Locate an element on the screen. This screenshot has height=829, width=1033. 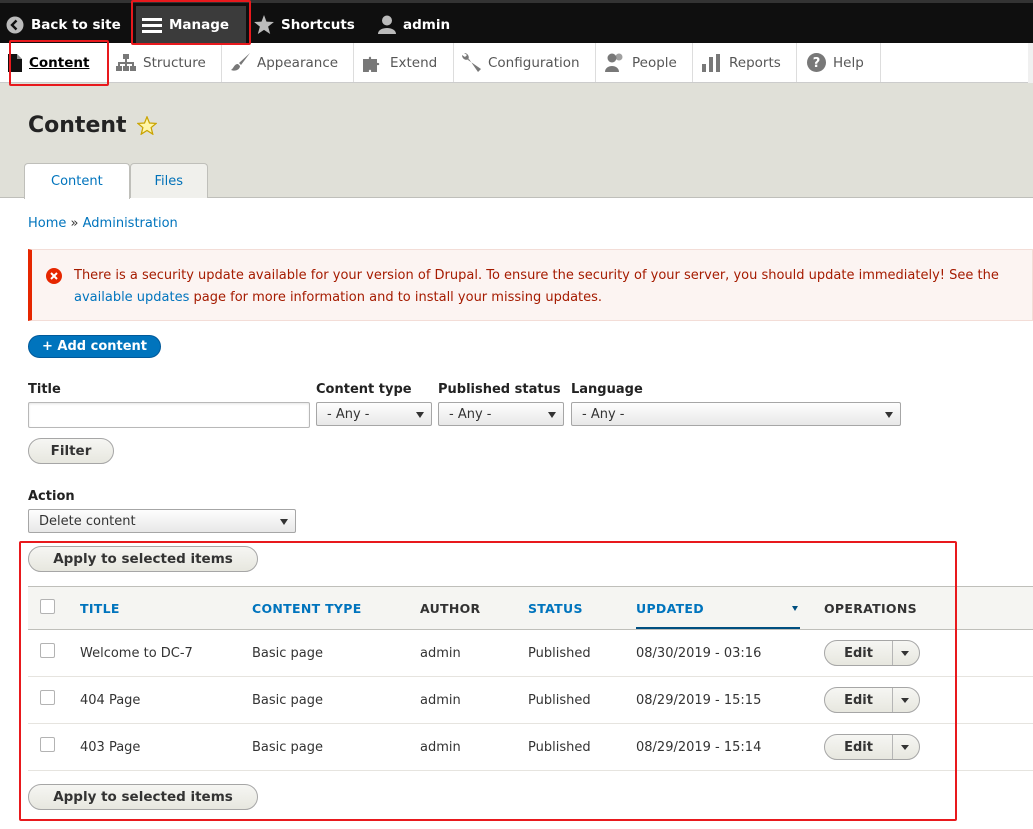
tray-item-extend: Extend is located at coordinates (404, 62).